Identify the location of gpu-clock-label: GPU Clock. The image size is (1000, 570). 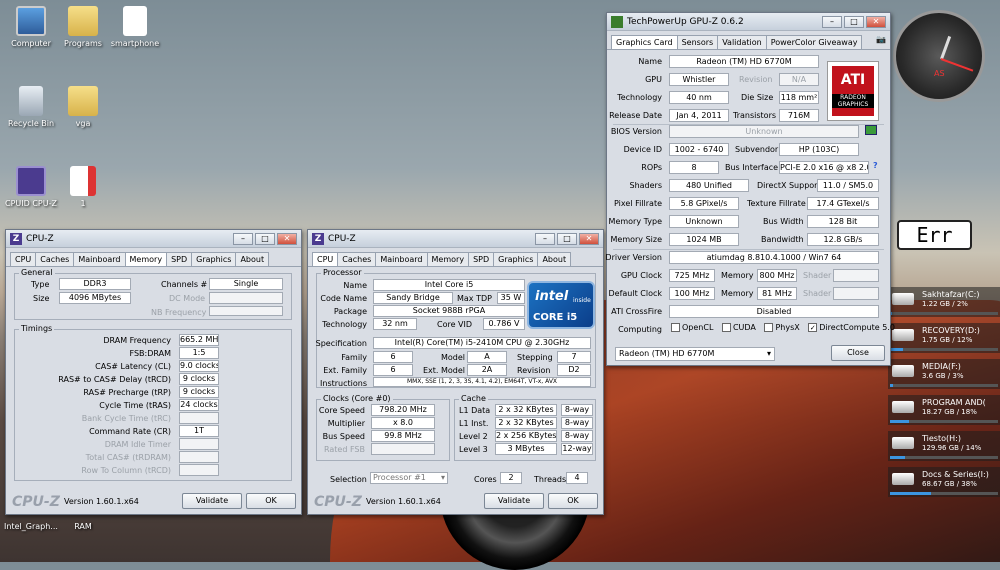
(641, 275).